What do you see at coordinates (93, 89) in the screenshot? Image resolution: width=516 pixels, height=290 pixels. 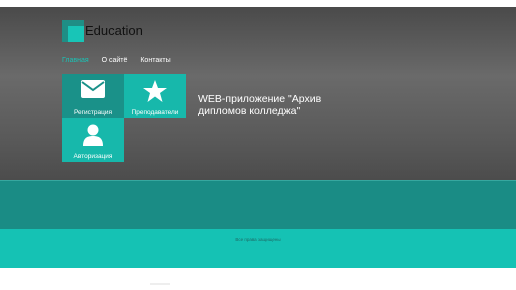 I see `envelope-icon` at bounding box center [93, 89].